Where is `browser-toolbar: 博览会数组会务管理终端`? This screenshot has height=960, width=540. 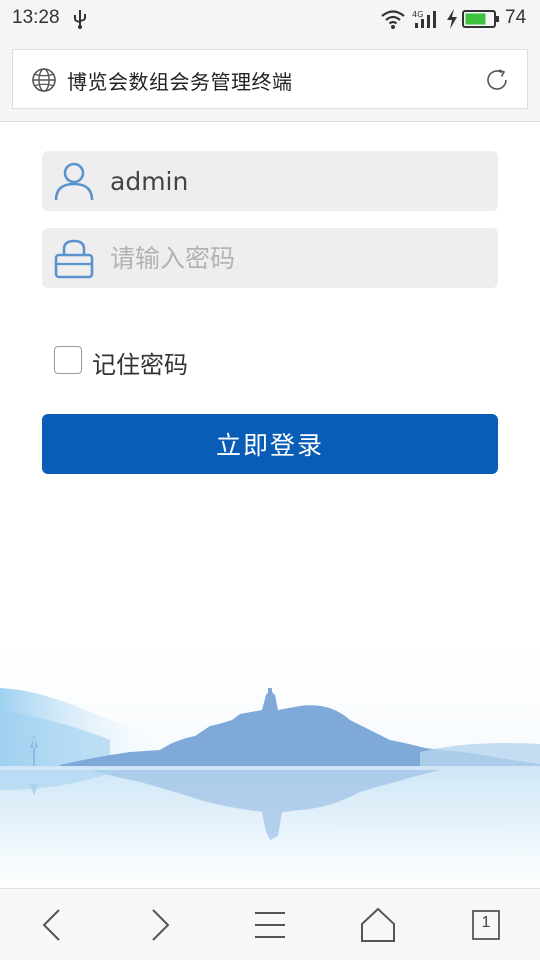 browser-toolbar: 博览会数组会务管理终端 is located at coordinates (270, 80).